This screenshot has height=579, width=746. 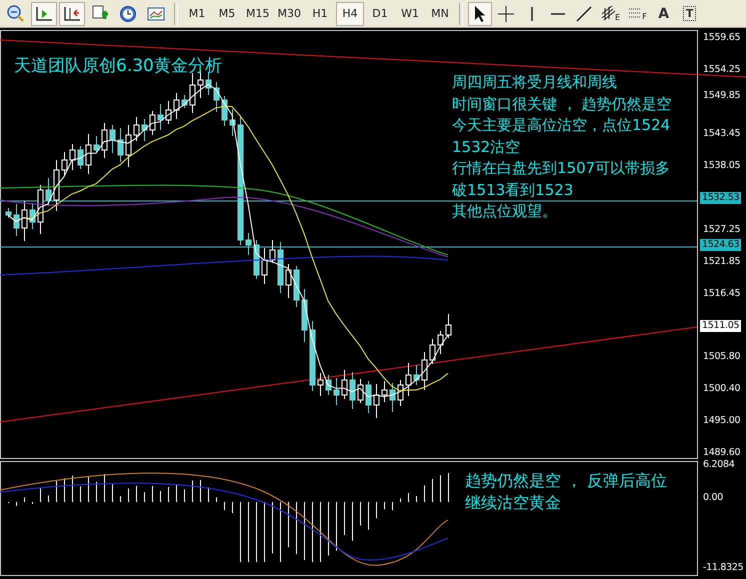 What do you see at coordinates (440, 14) in the screenshot?
I see `timeframe-button: MN` at bounding box center [440, 14].